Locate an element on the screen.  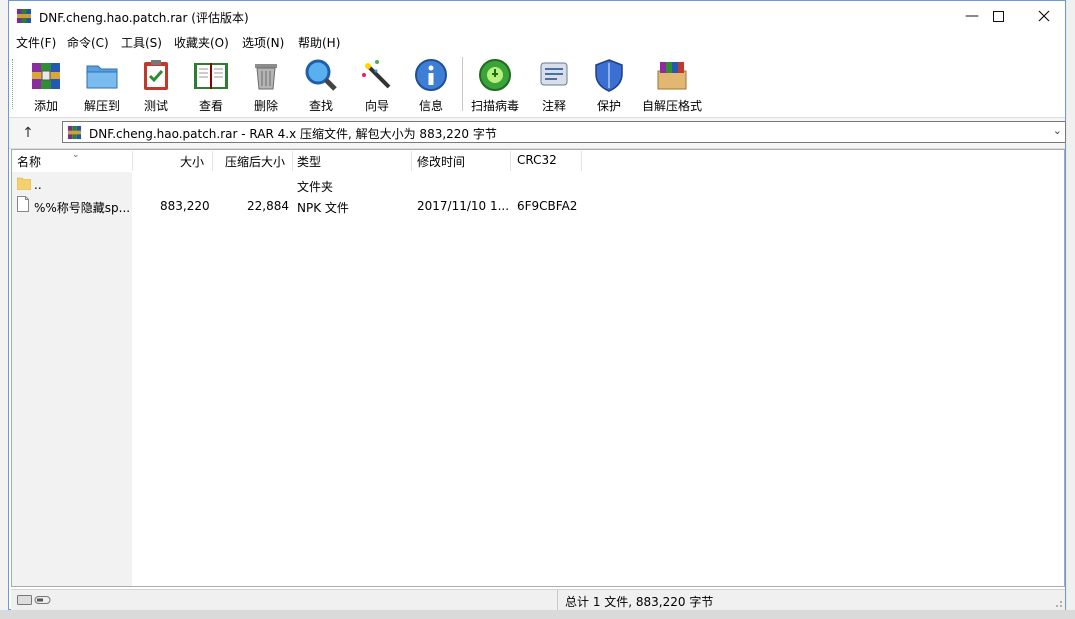
winrar-app-icon is located at coordinates (24, 16).